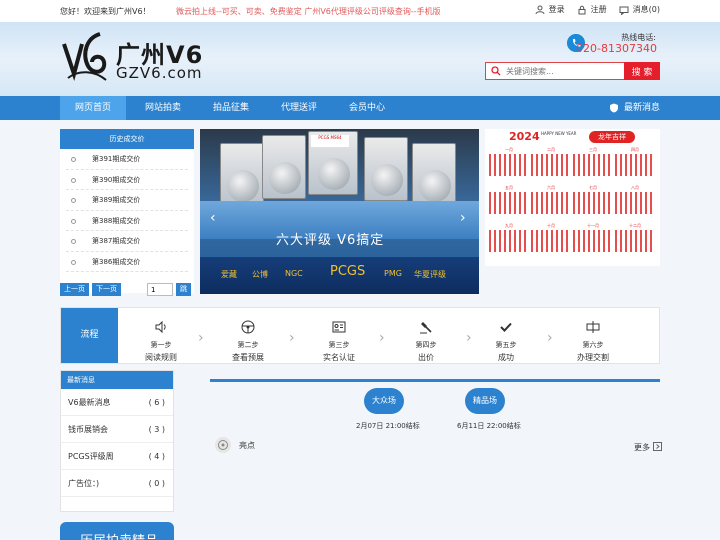 This screenshot has height=540, width=720. Describe the element at coordinates (524, 136) in the screenshot. I see `calendar-year: 2024` at that location.